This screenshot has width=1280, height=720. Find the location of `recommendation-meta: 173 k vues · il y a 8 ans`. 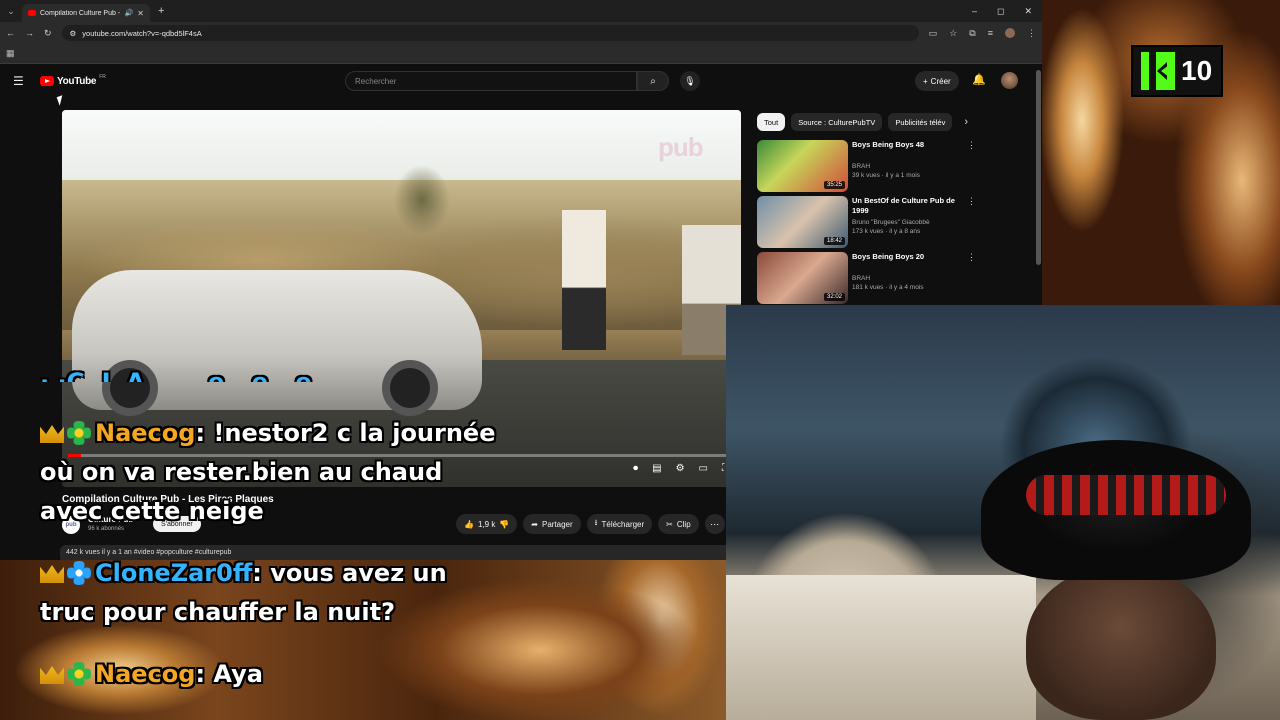

recommendation-meta: 173 k vues · il y a 8 ans is located at coordinates (886, 231).